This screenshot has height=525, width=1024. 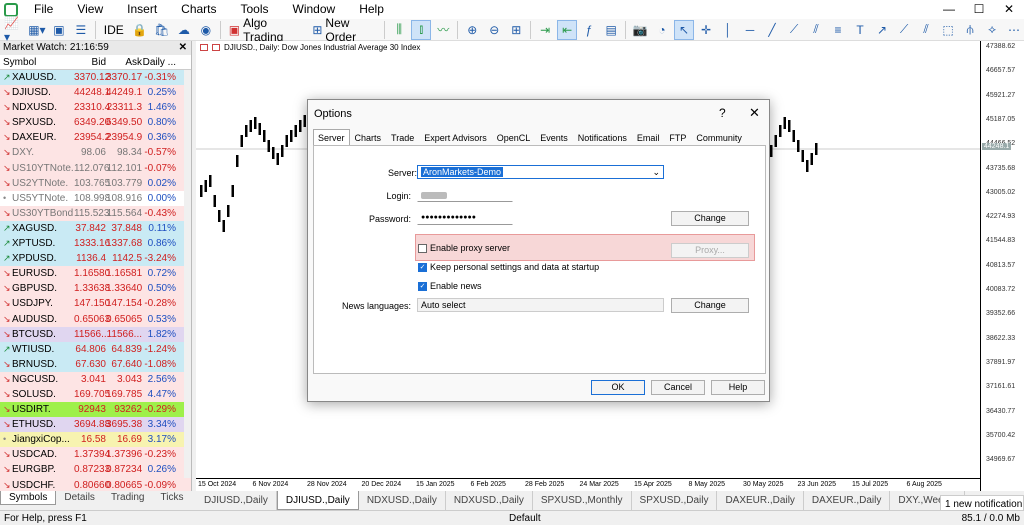 What do you see at coordinates (95, 470) in the screenshot?
I see `list-item: ↘EURGBP. 0.87233 0.87234 0.26%` at bounding box center [95, 470].